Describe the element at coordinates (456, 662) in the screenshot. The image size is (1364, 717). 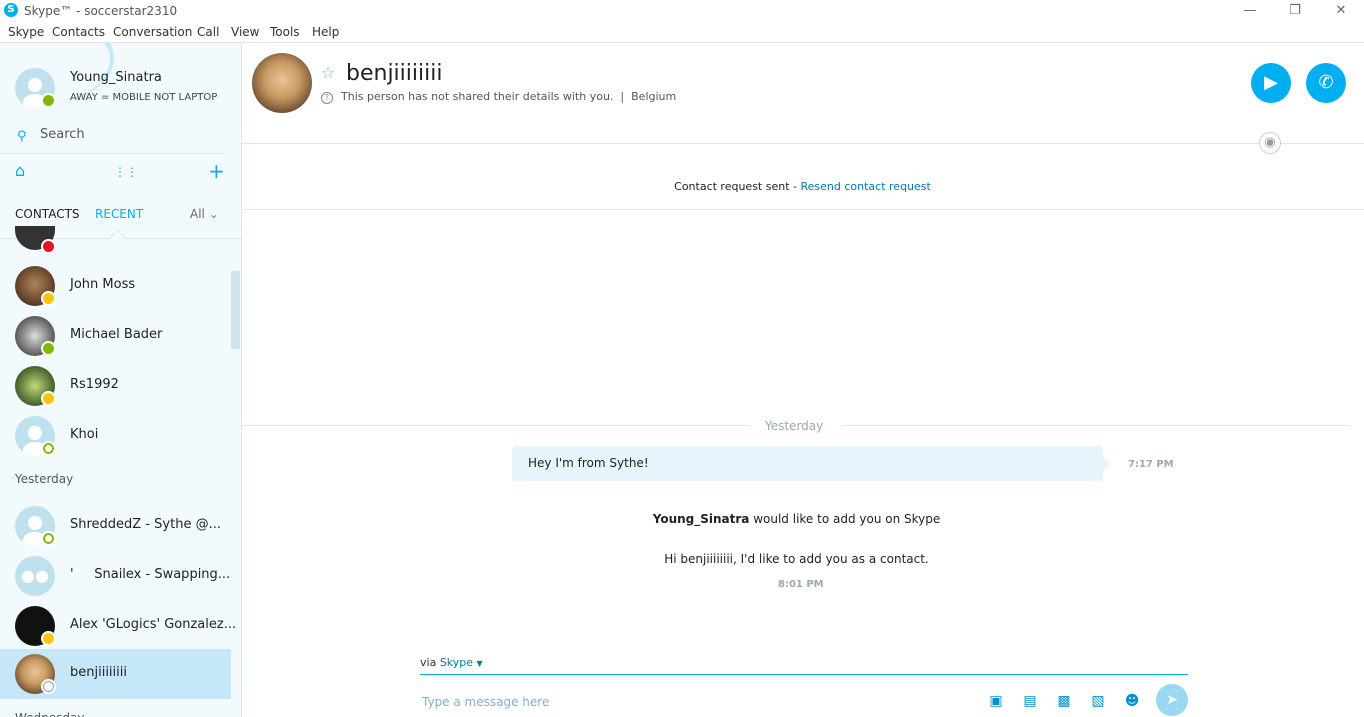
I see `via-value: Skype` at that location.